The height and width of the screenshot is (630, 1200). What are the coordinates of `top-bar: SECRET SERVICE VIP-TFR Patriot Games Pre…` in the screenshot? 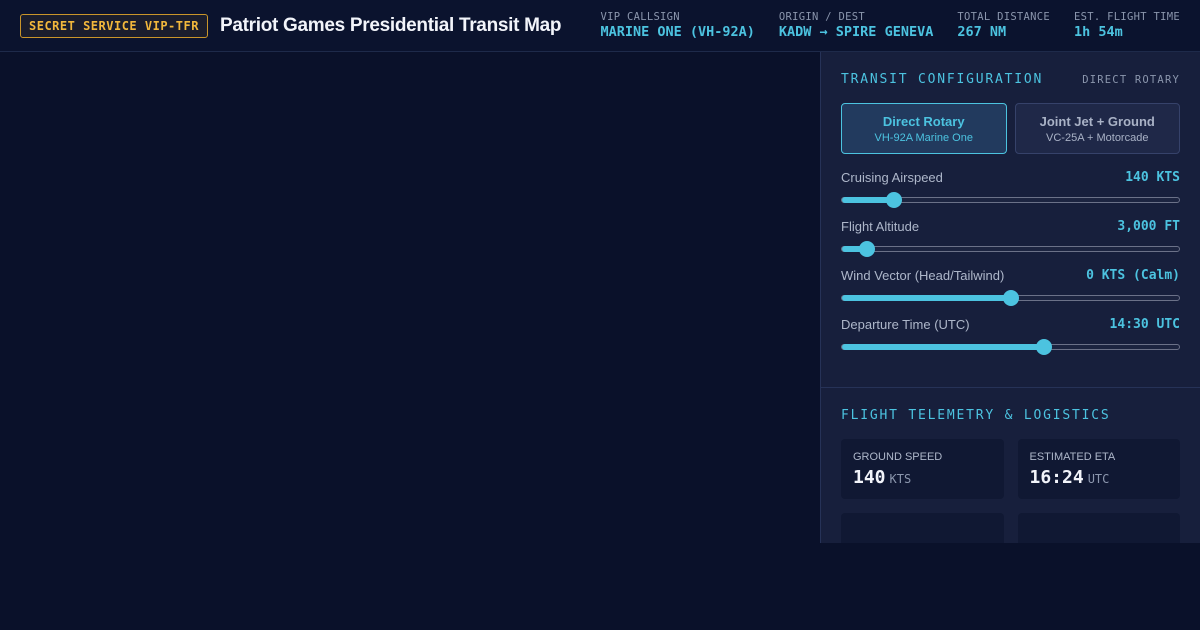 It's located at (600, 26).